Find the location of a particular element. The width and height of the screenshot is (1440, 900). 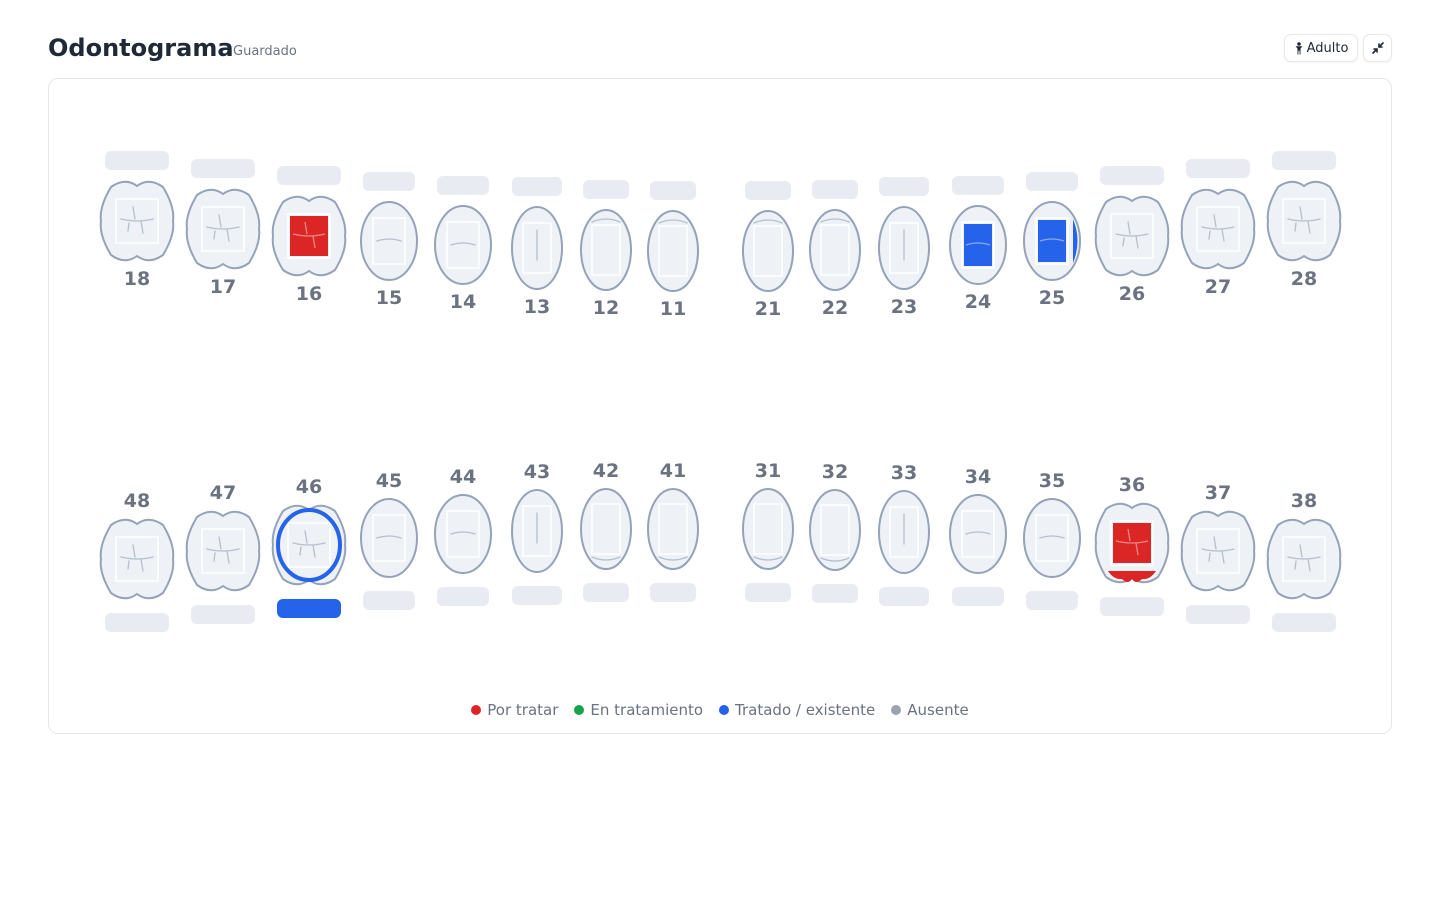

collapse-button is located at coordinates (1377, 48).